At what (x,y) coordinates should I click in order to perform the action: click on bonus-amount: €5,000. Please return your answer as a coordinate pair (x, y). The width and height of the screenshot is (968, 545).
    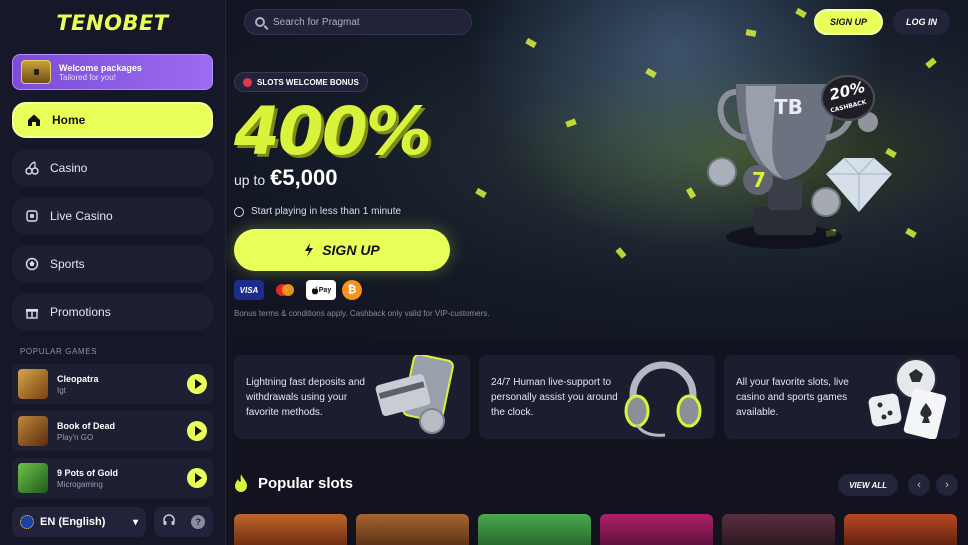
    Looking at the image, I should click on (304, 177).